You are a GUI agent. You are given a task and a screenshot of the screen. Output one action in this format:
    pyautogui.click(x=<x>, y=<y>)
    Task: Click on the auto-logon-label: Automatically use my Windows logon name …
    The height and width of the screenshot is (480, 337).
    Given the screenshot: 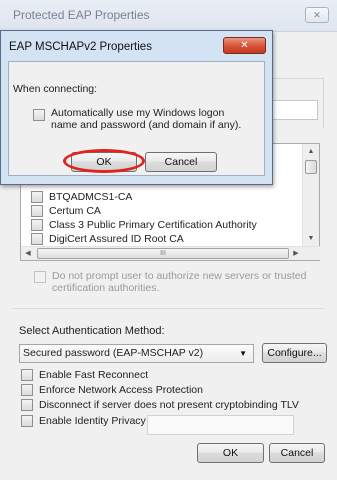 What is the action you would take?
    pyautogui.click(x=146, y=119)
    